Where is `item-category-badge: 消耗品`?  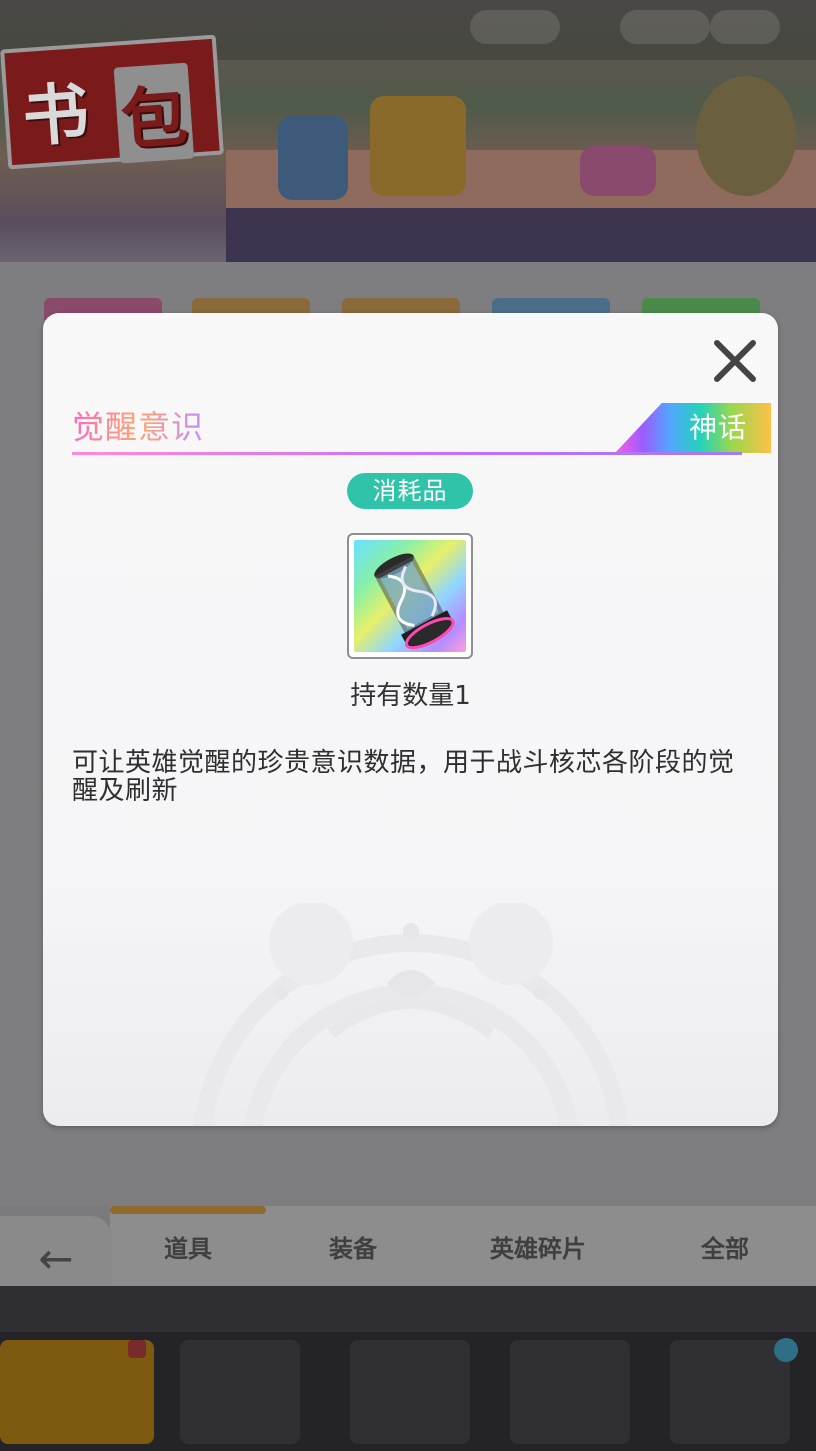
item-category-badge: 消耗品 is located at coordinates (410, 491).